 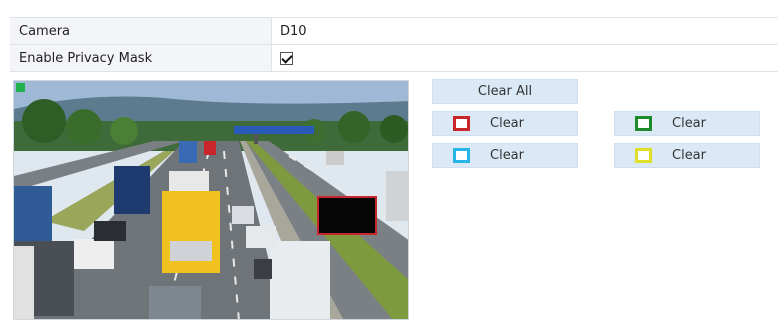 I want to click on clear-yellow-label: Clear, so click(x=689, y=155).